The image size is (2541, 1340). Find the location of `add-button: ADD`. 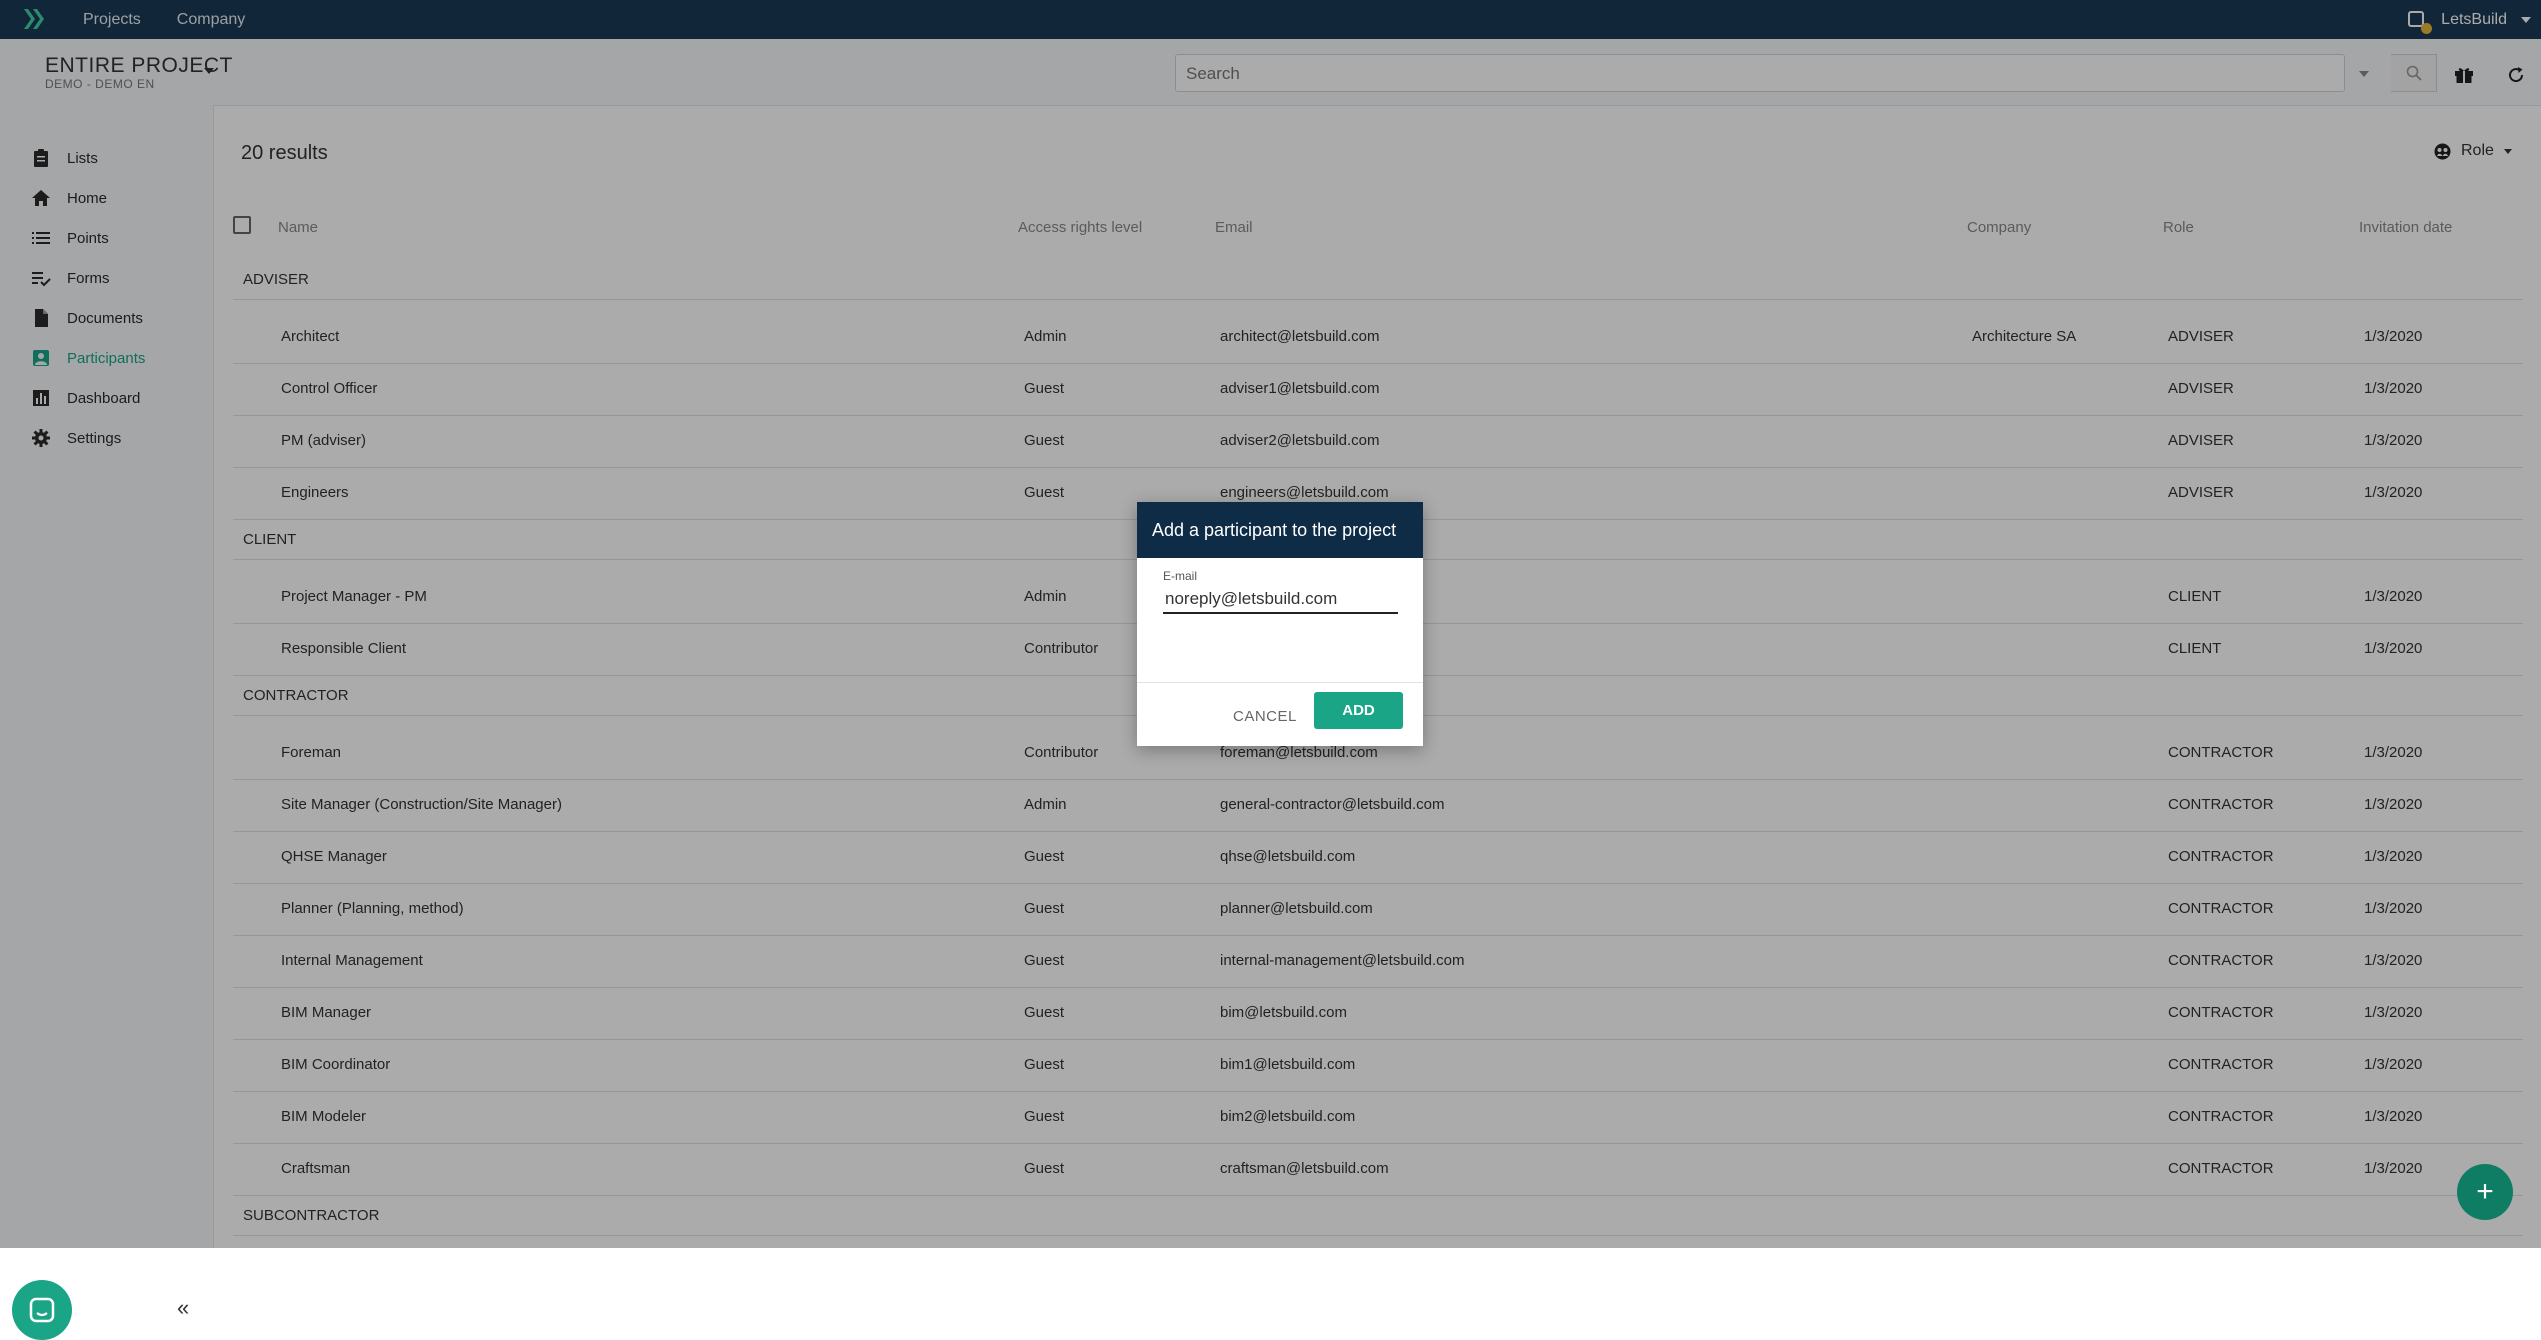

add-button: ADD is located at coordinates (1358, 710).